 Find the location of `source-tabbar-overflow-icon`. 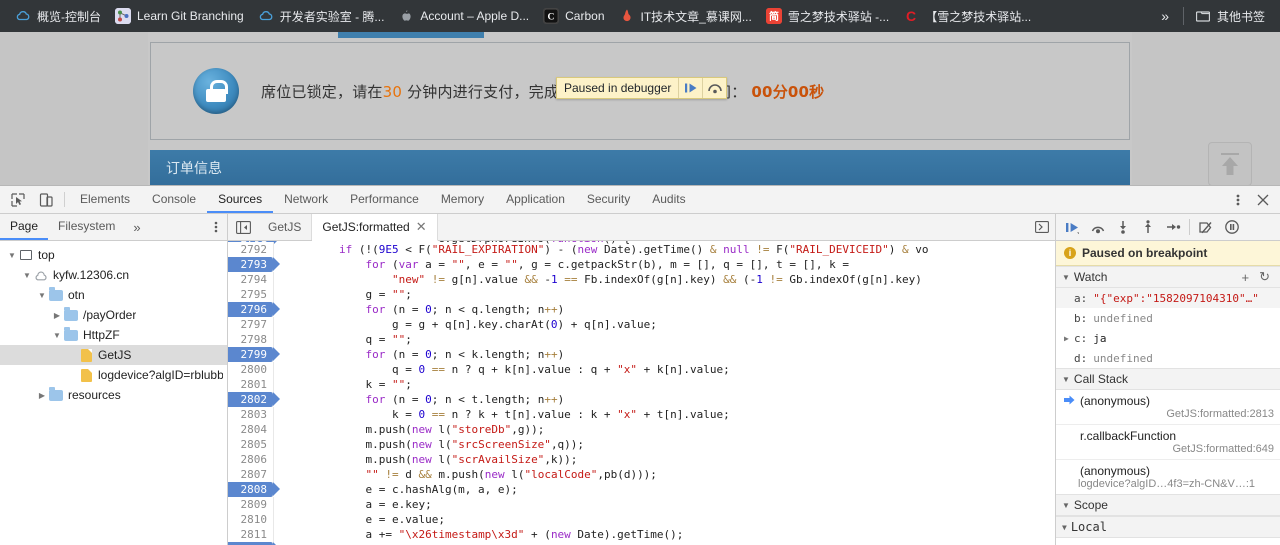

source-tabbar-overflow-icon is located at coordinates (1042, 227).